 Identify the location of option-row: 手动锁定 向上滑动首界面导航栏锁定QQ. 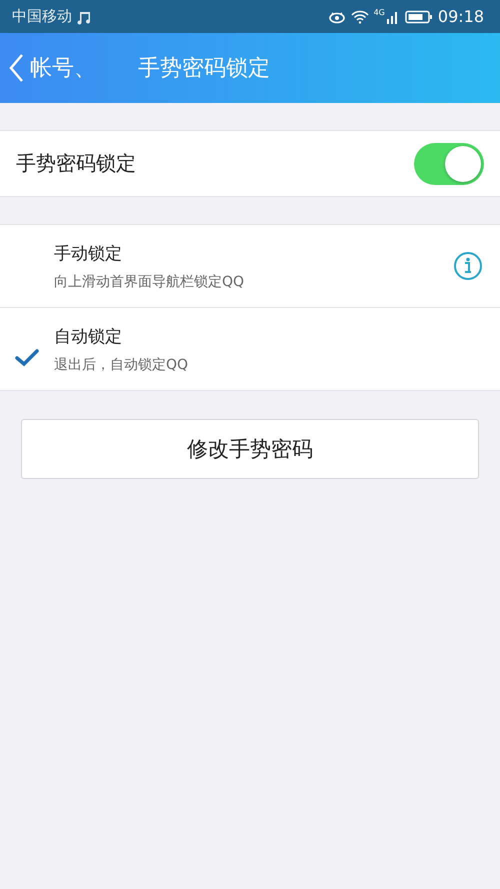
(250, 266).